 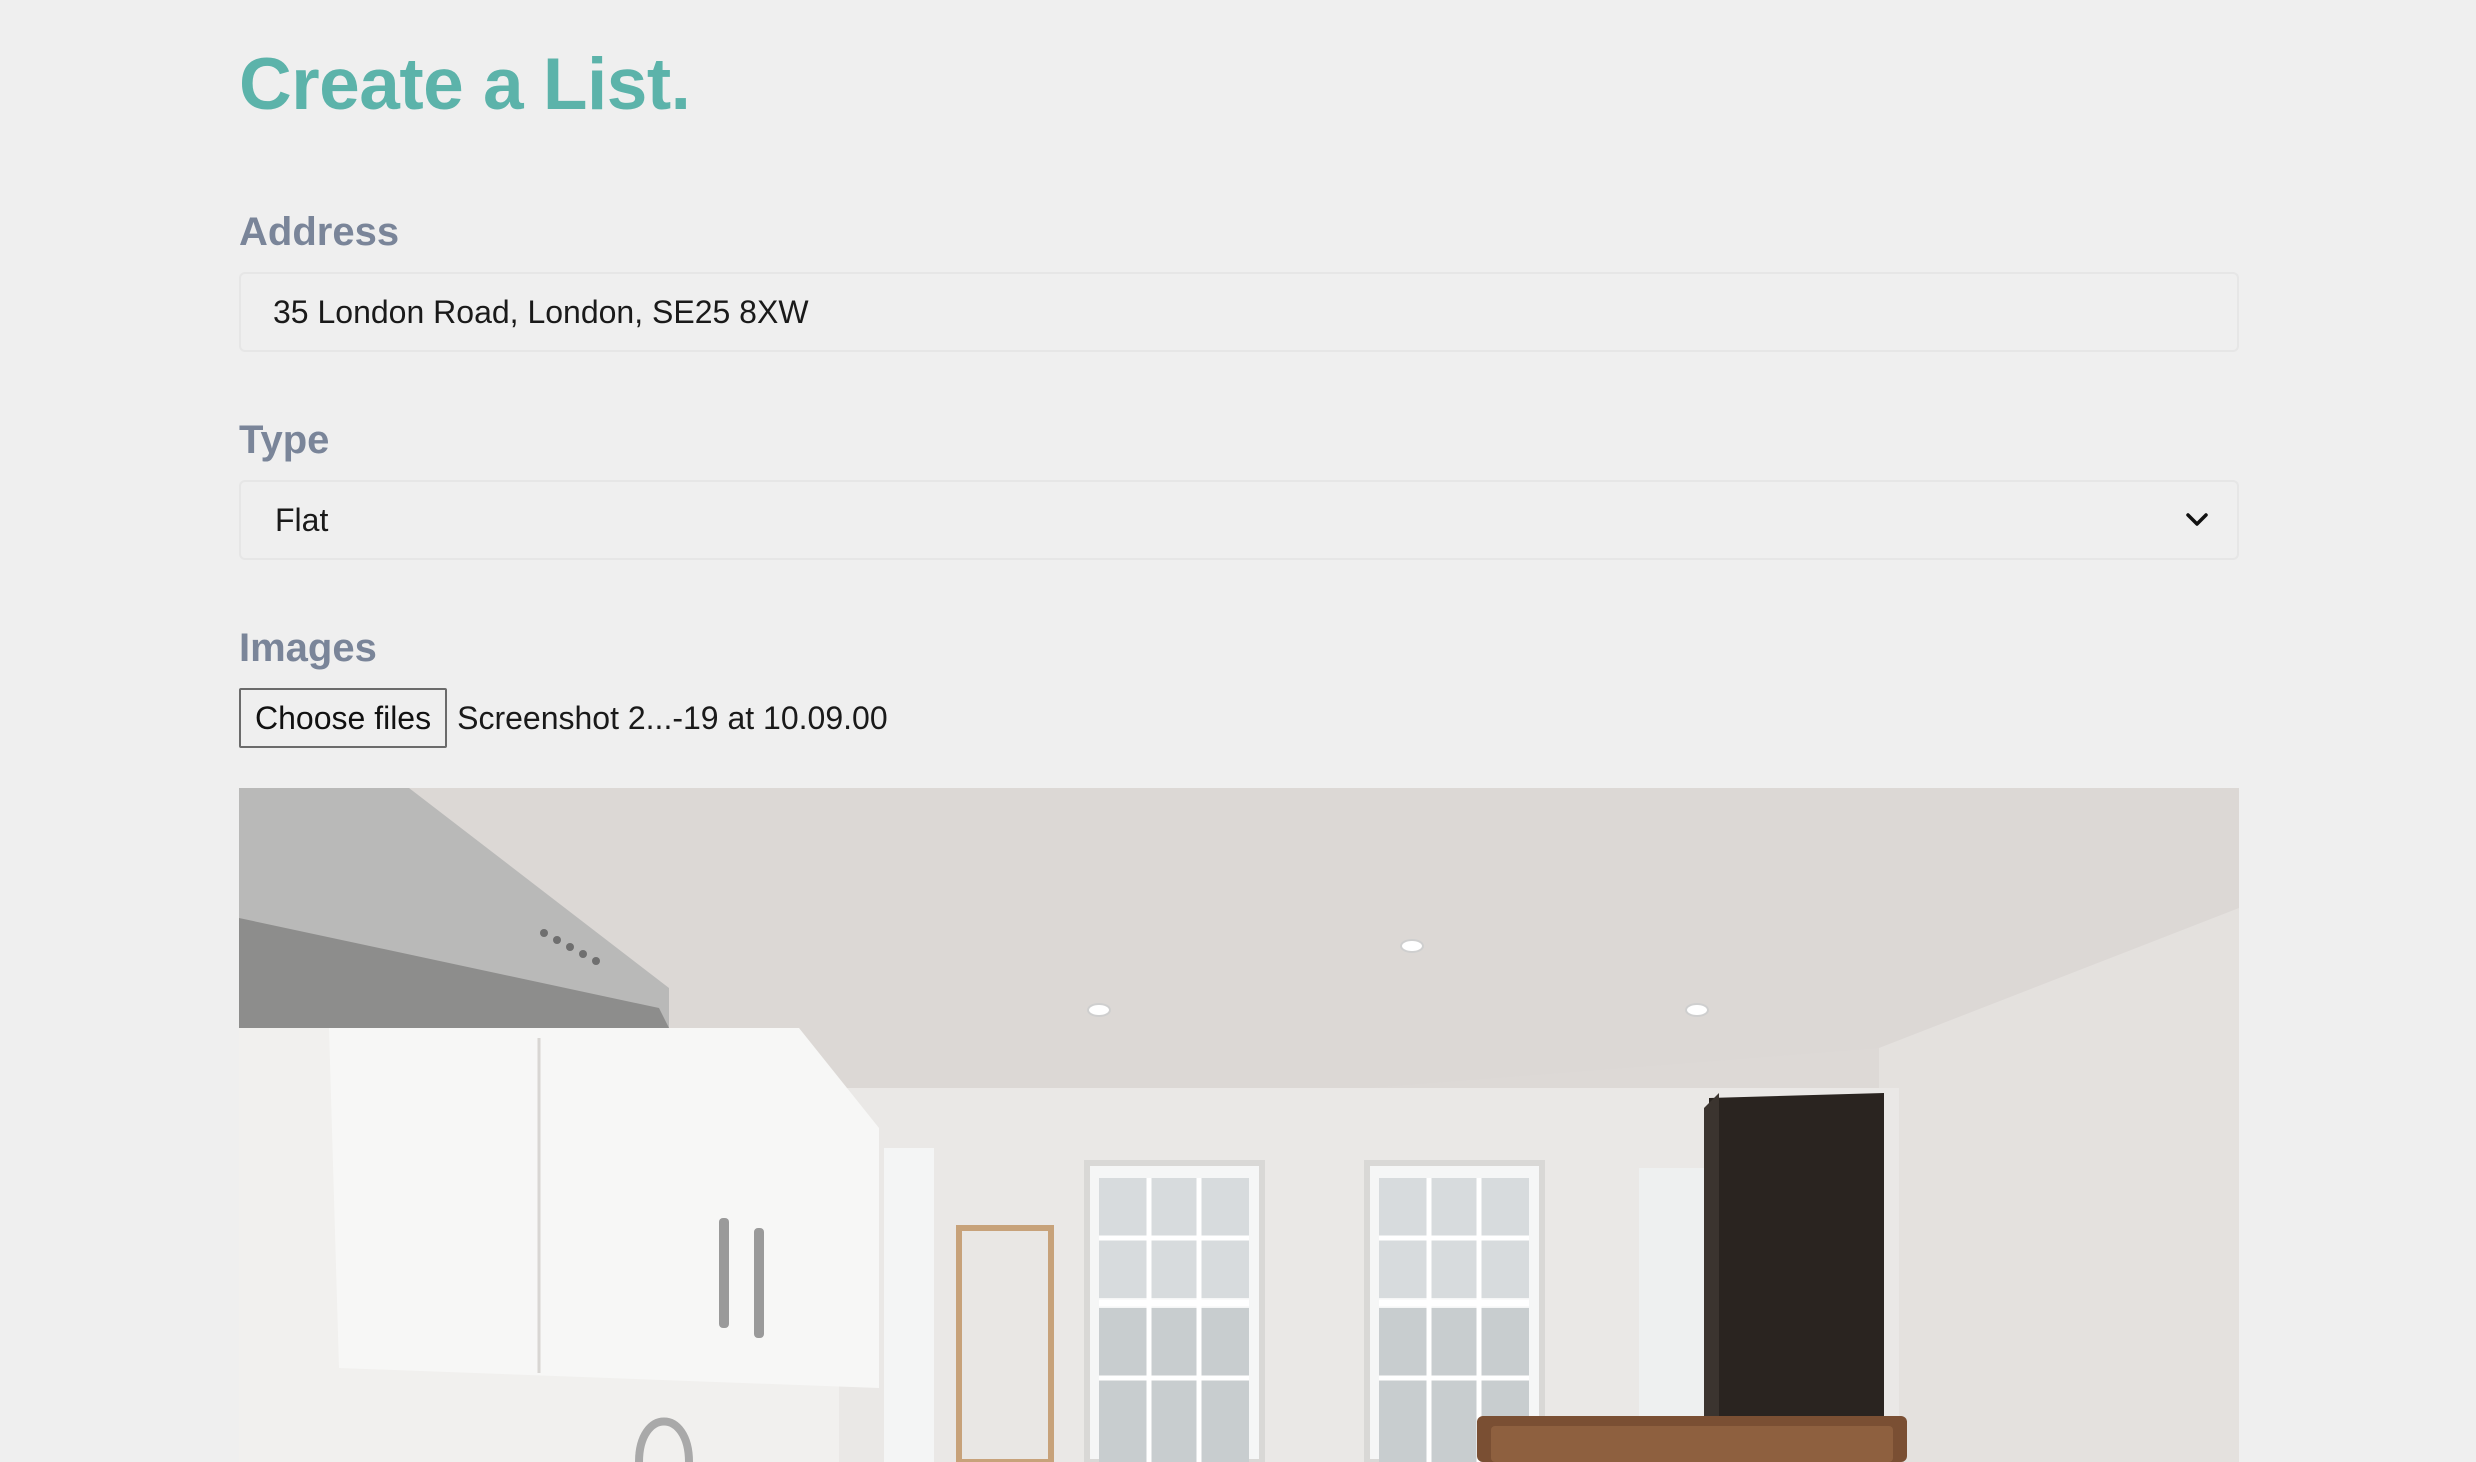 What do you see at coordinates (672, 717) in the screenshot?
I see `selected-file-name: Screenshot 2...-19 at 10.09.00` at bounding box center [672, 717].